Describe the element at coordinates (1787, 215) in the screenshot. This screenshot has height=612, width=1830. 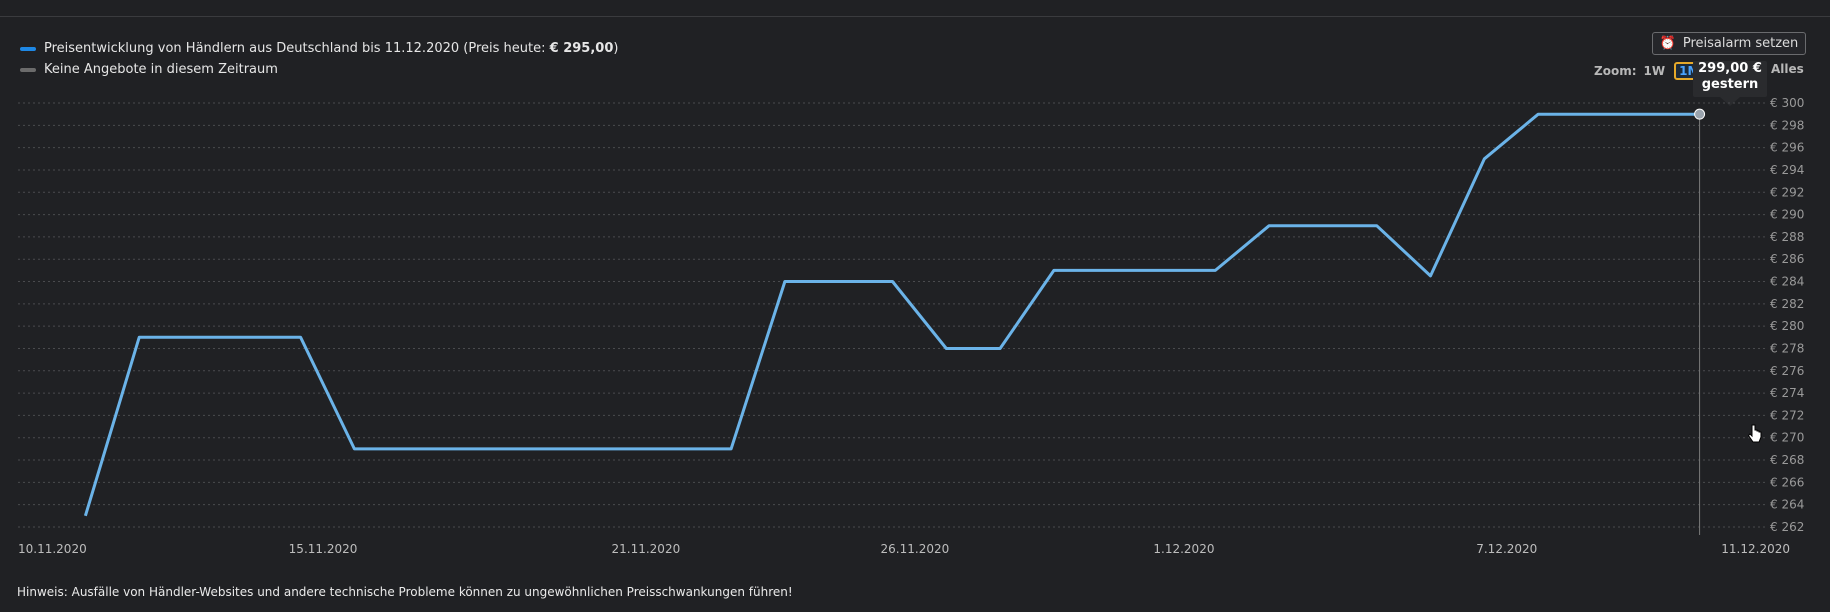
I see `y-tick-label: € 290` at that location.